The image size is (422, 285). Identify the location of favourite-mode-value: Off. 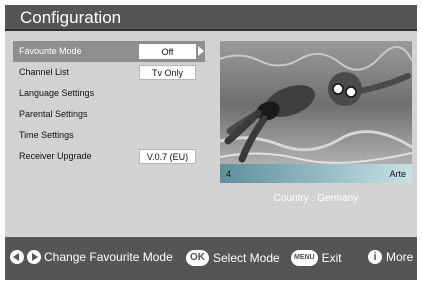
(167, 51).